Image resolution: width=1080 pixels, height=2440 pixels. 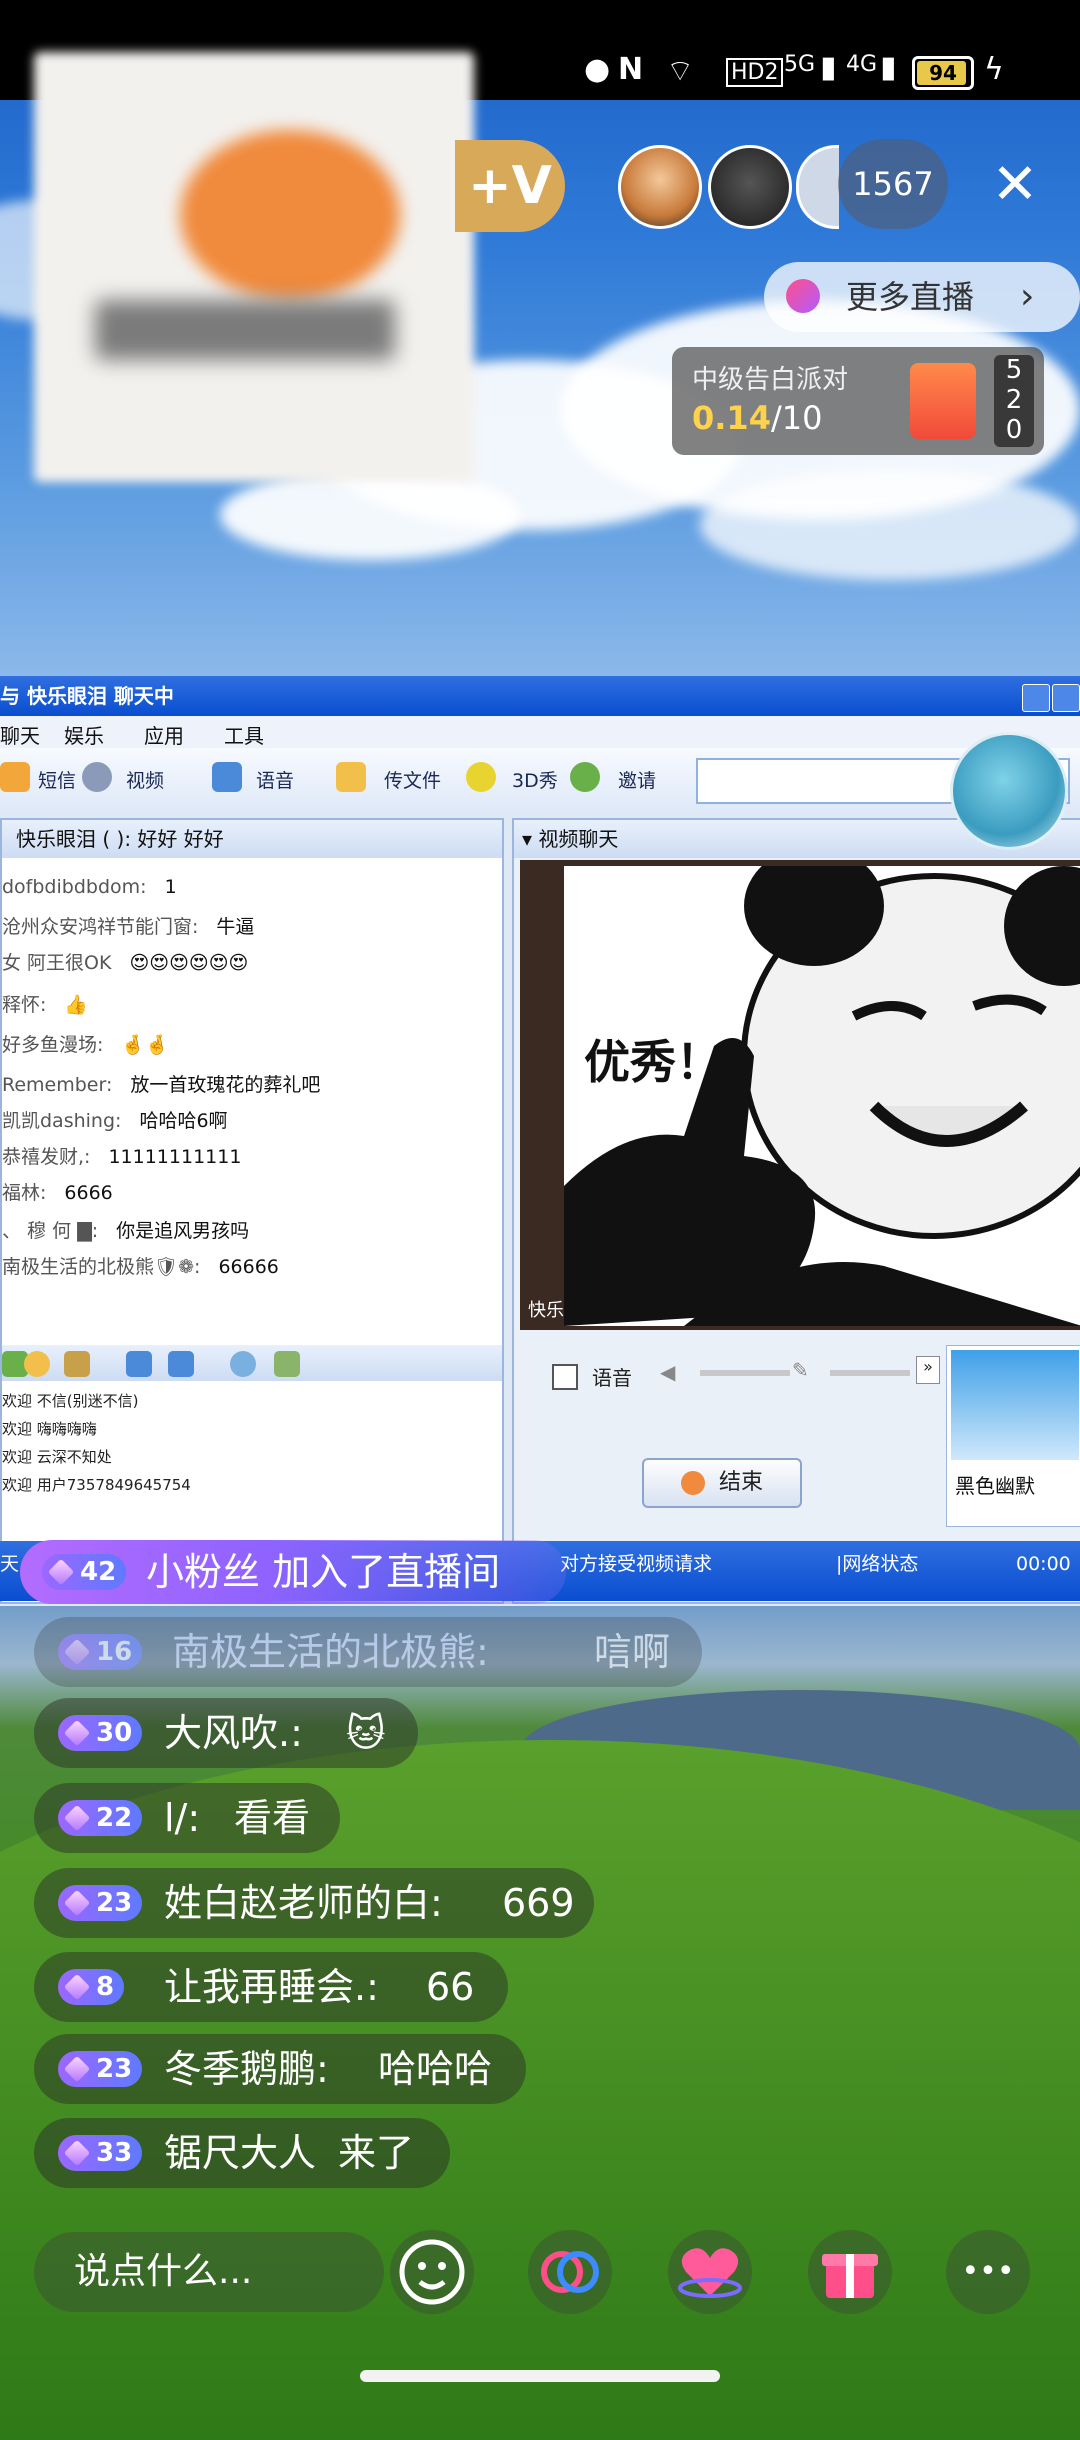 What do you see at coordinates (636, 1564) in the screenshot?
I see `status-message: 对方接受视频请求` at bounding box center [636, 1564].